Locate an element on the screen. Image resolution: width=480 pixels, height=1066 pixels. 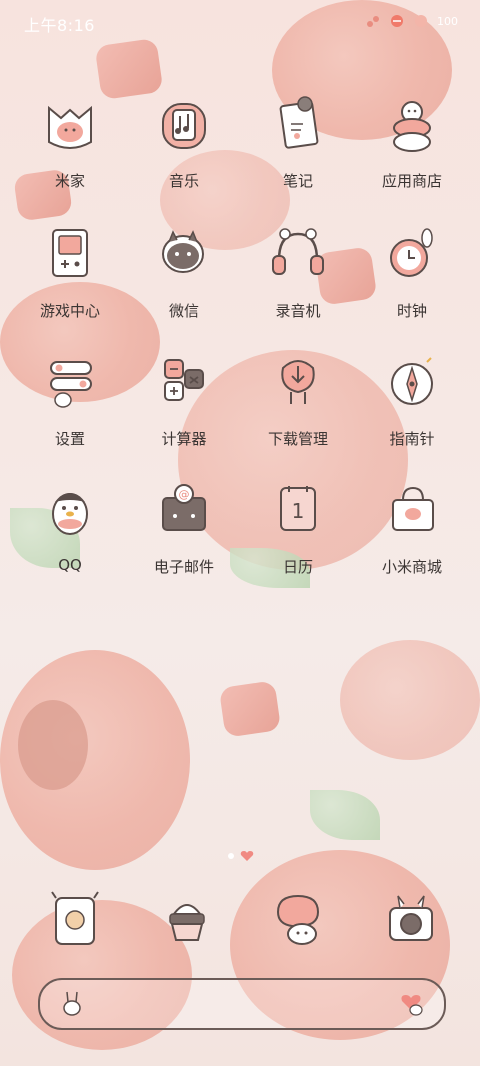
heart-icon is located at coordinates (247, 856).